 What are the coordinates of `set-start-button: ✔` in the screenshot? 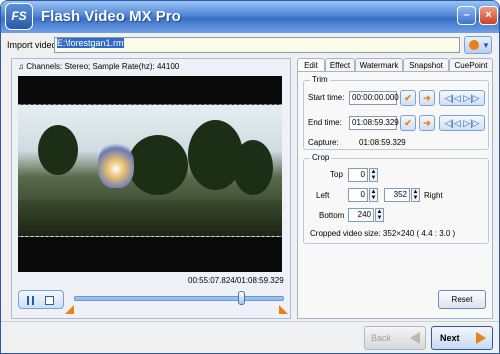 It's located at (408, 98).